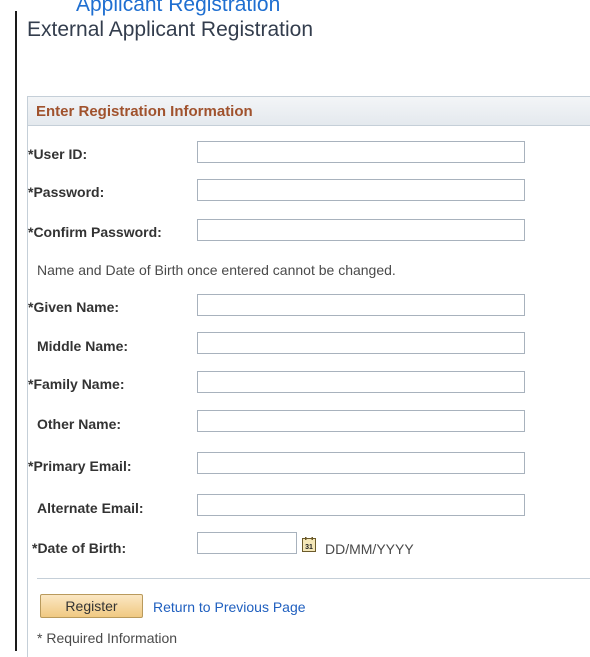 The image size is (590, 657). I want to click on middle-name-label: Middle Name:, so click(83, 346).